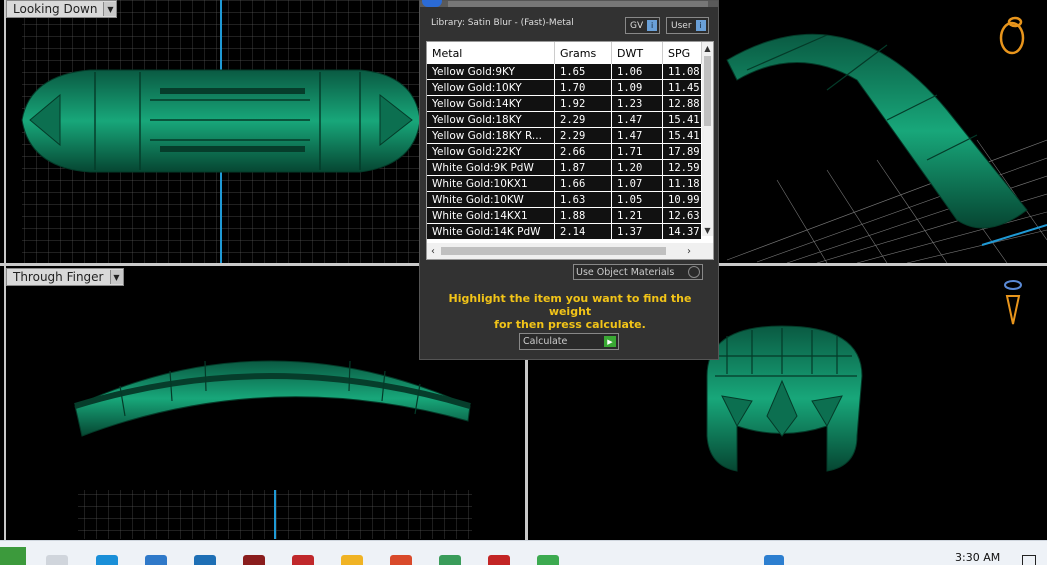 This screenshot has height=565, width=1047. What do you see at coordinates (682, 53) in the screenshot?
I see `column-header-spg: SPG` at bounding box center [682, 53].